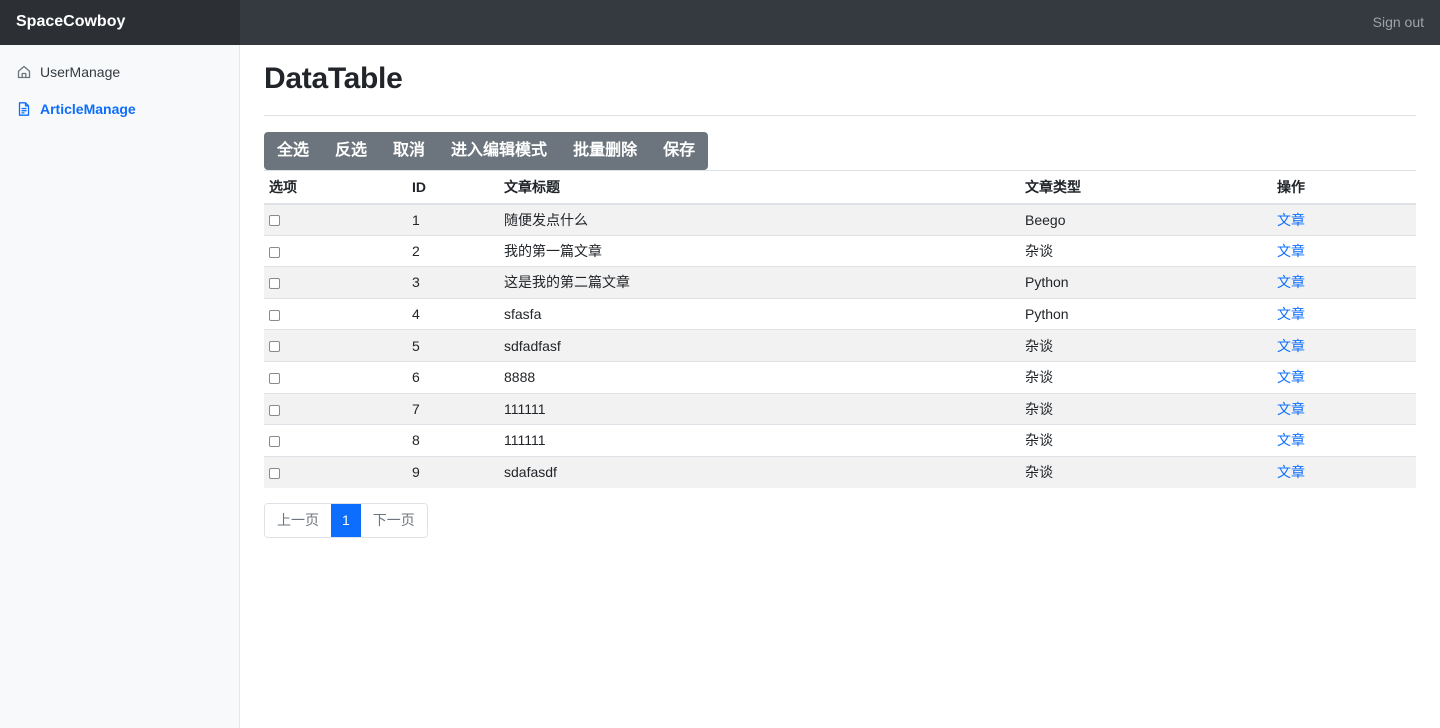  I want to click on title-divider, so click(840, 115).